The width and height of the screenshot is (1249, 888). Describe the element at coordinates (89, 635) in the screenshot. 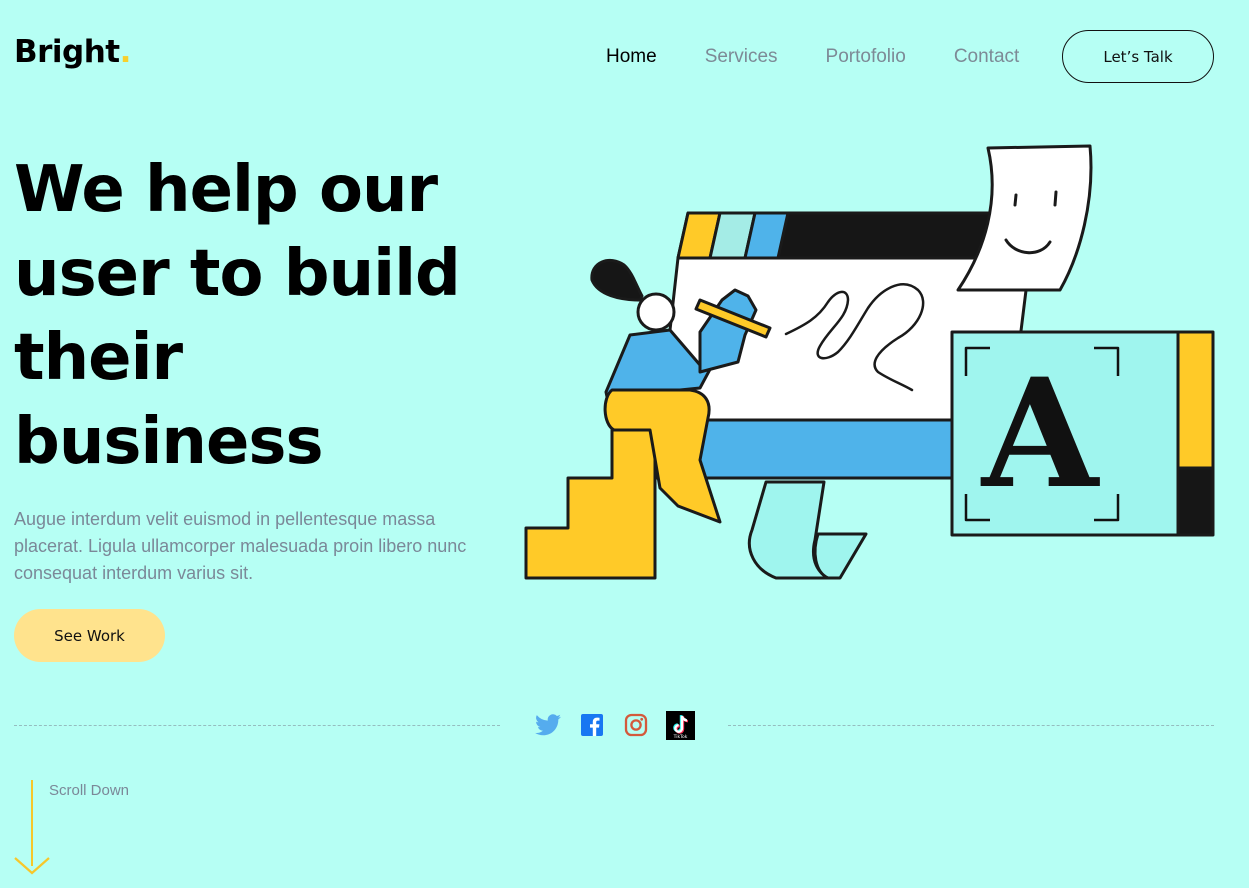

I see `see-work-button: See Work` at that location.